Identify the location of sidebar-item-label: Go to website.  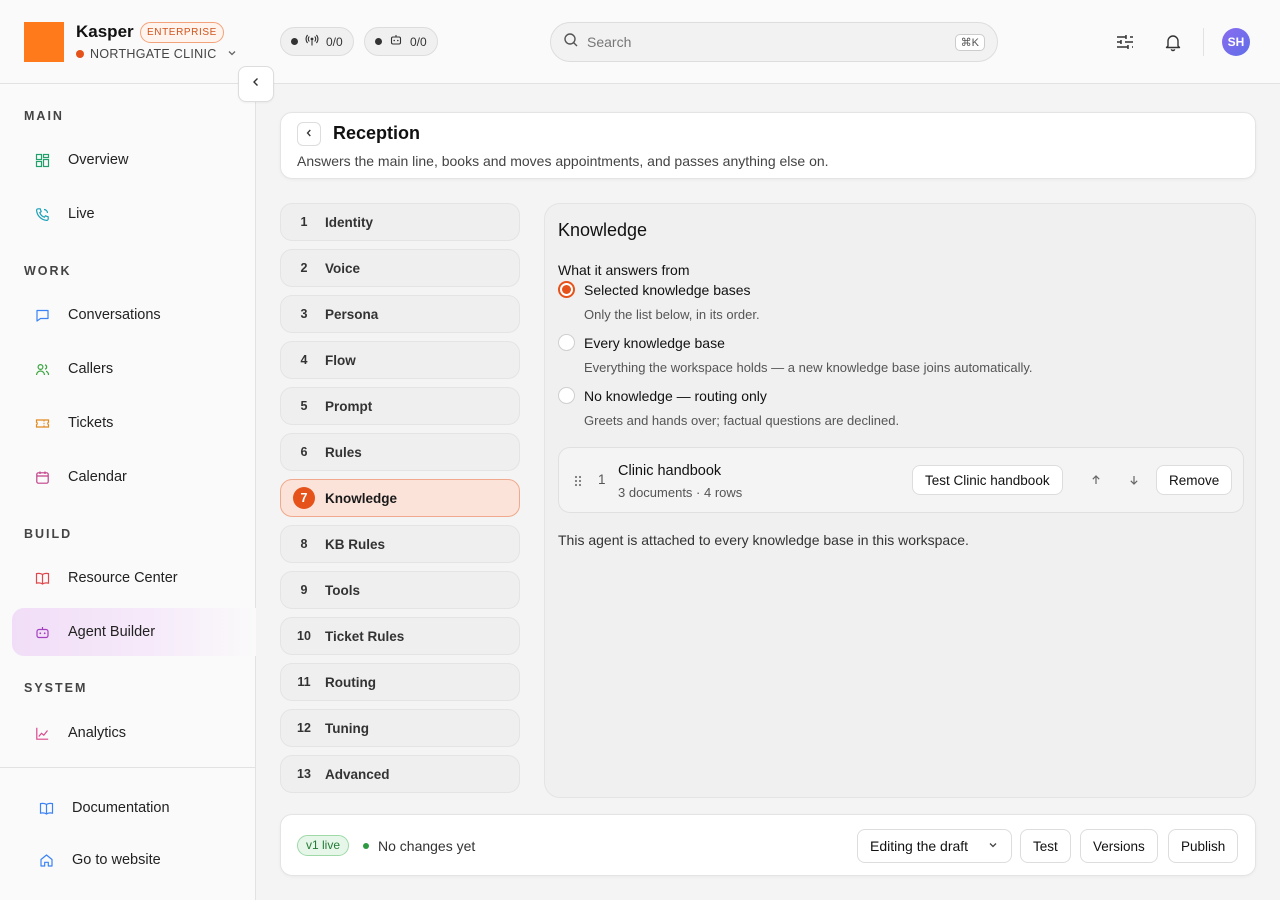
(116, 860).